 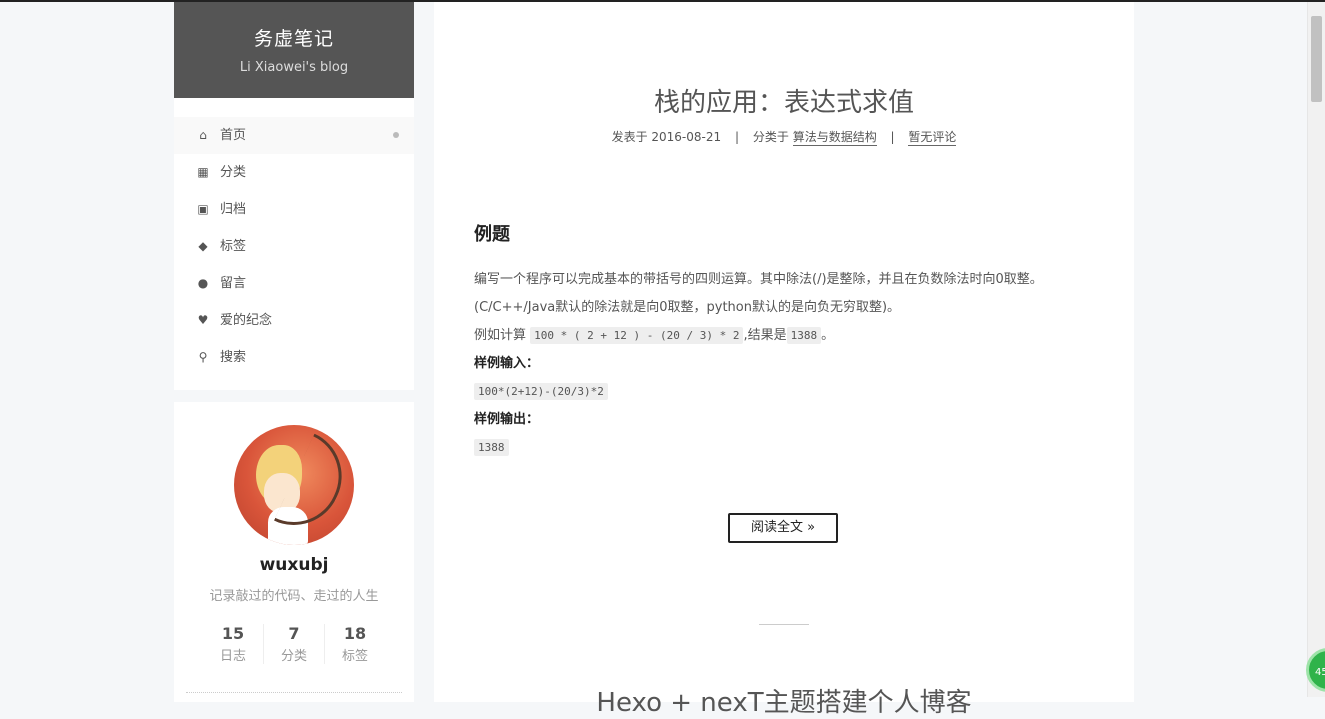 I want to click on example-code: 100 * ( 2 + 12 ) - (20 / 3) * 2, so click(x=637, y=335).